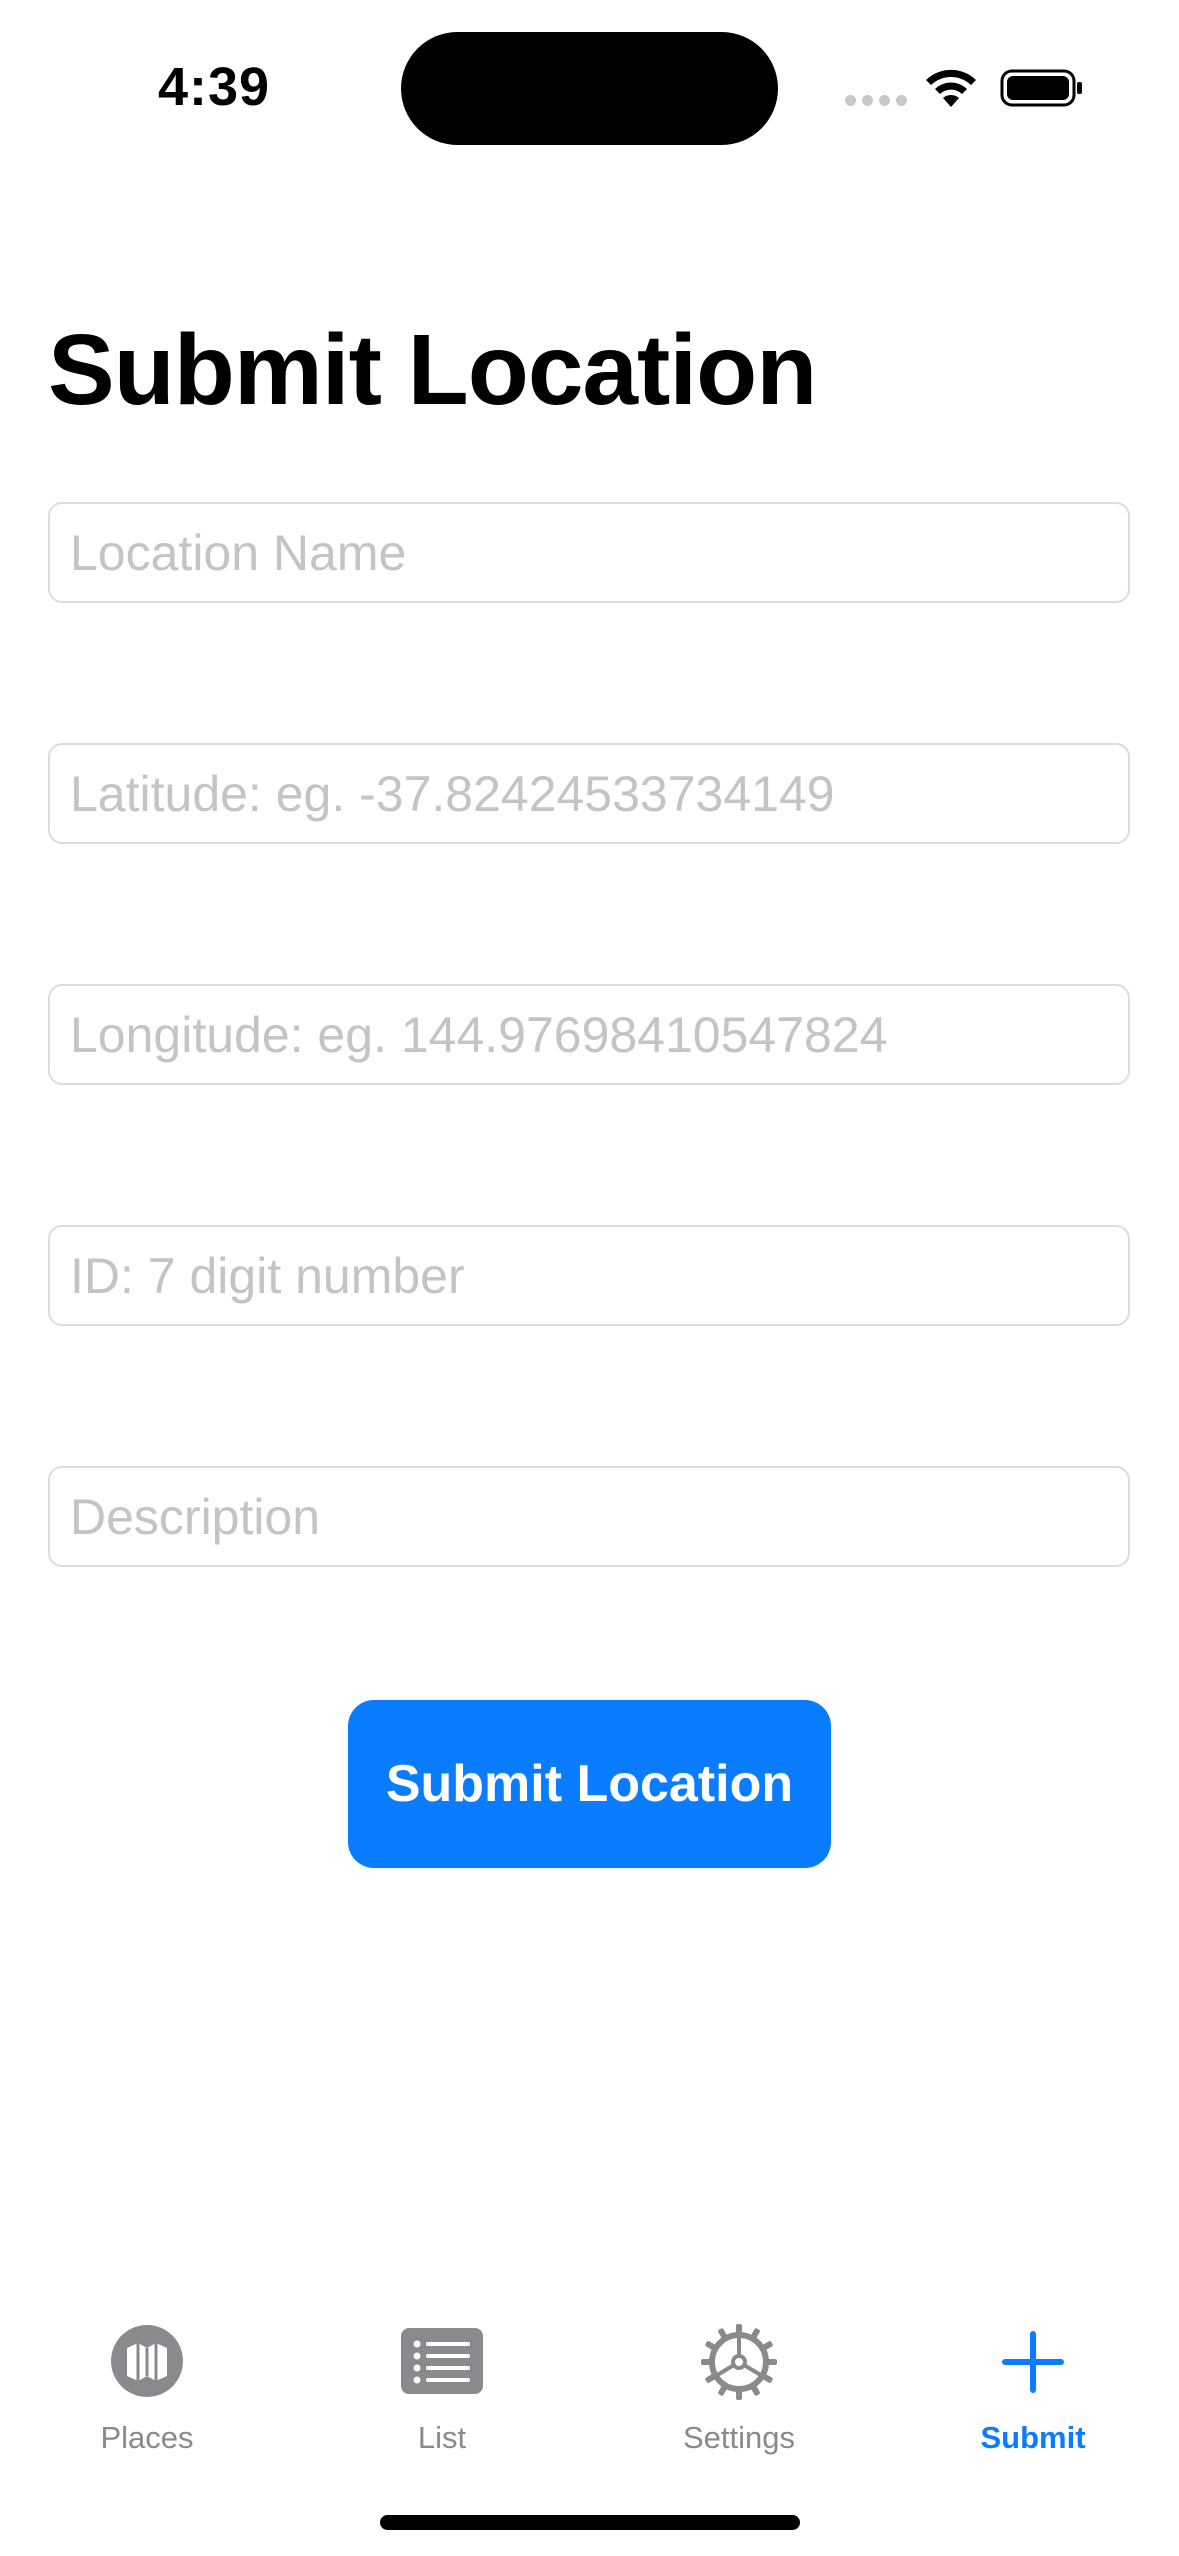 The width and height of the screenshot is (1179, 2556). What do you see at coordinates (589, 1784) in the screenshot?
I see `submit-location-button: Submit Location` at bounding box center [589, 1784].